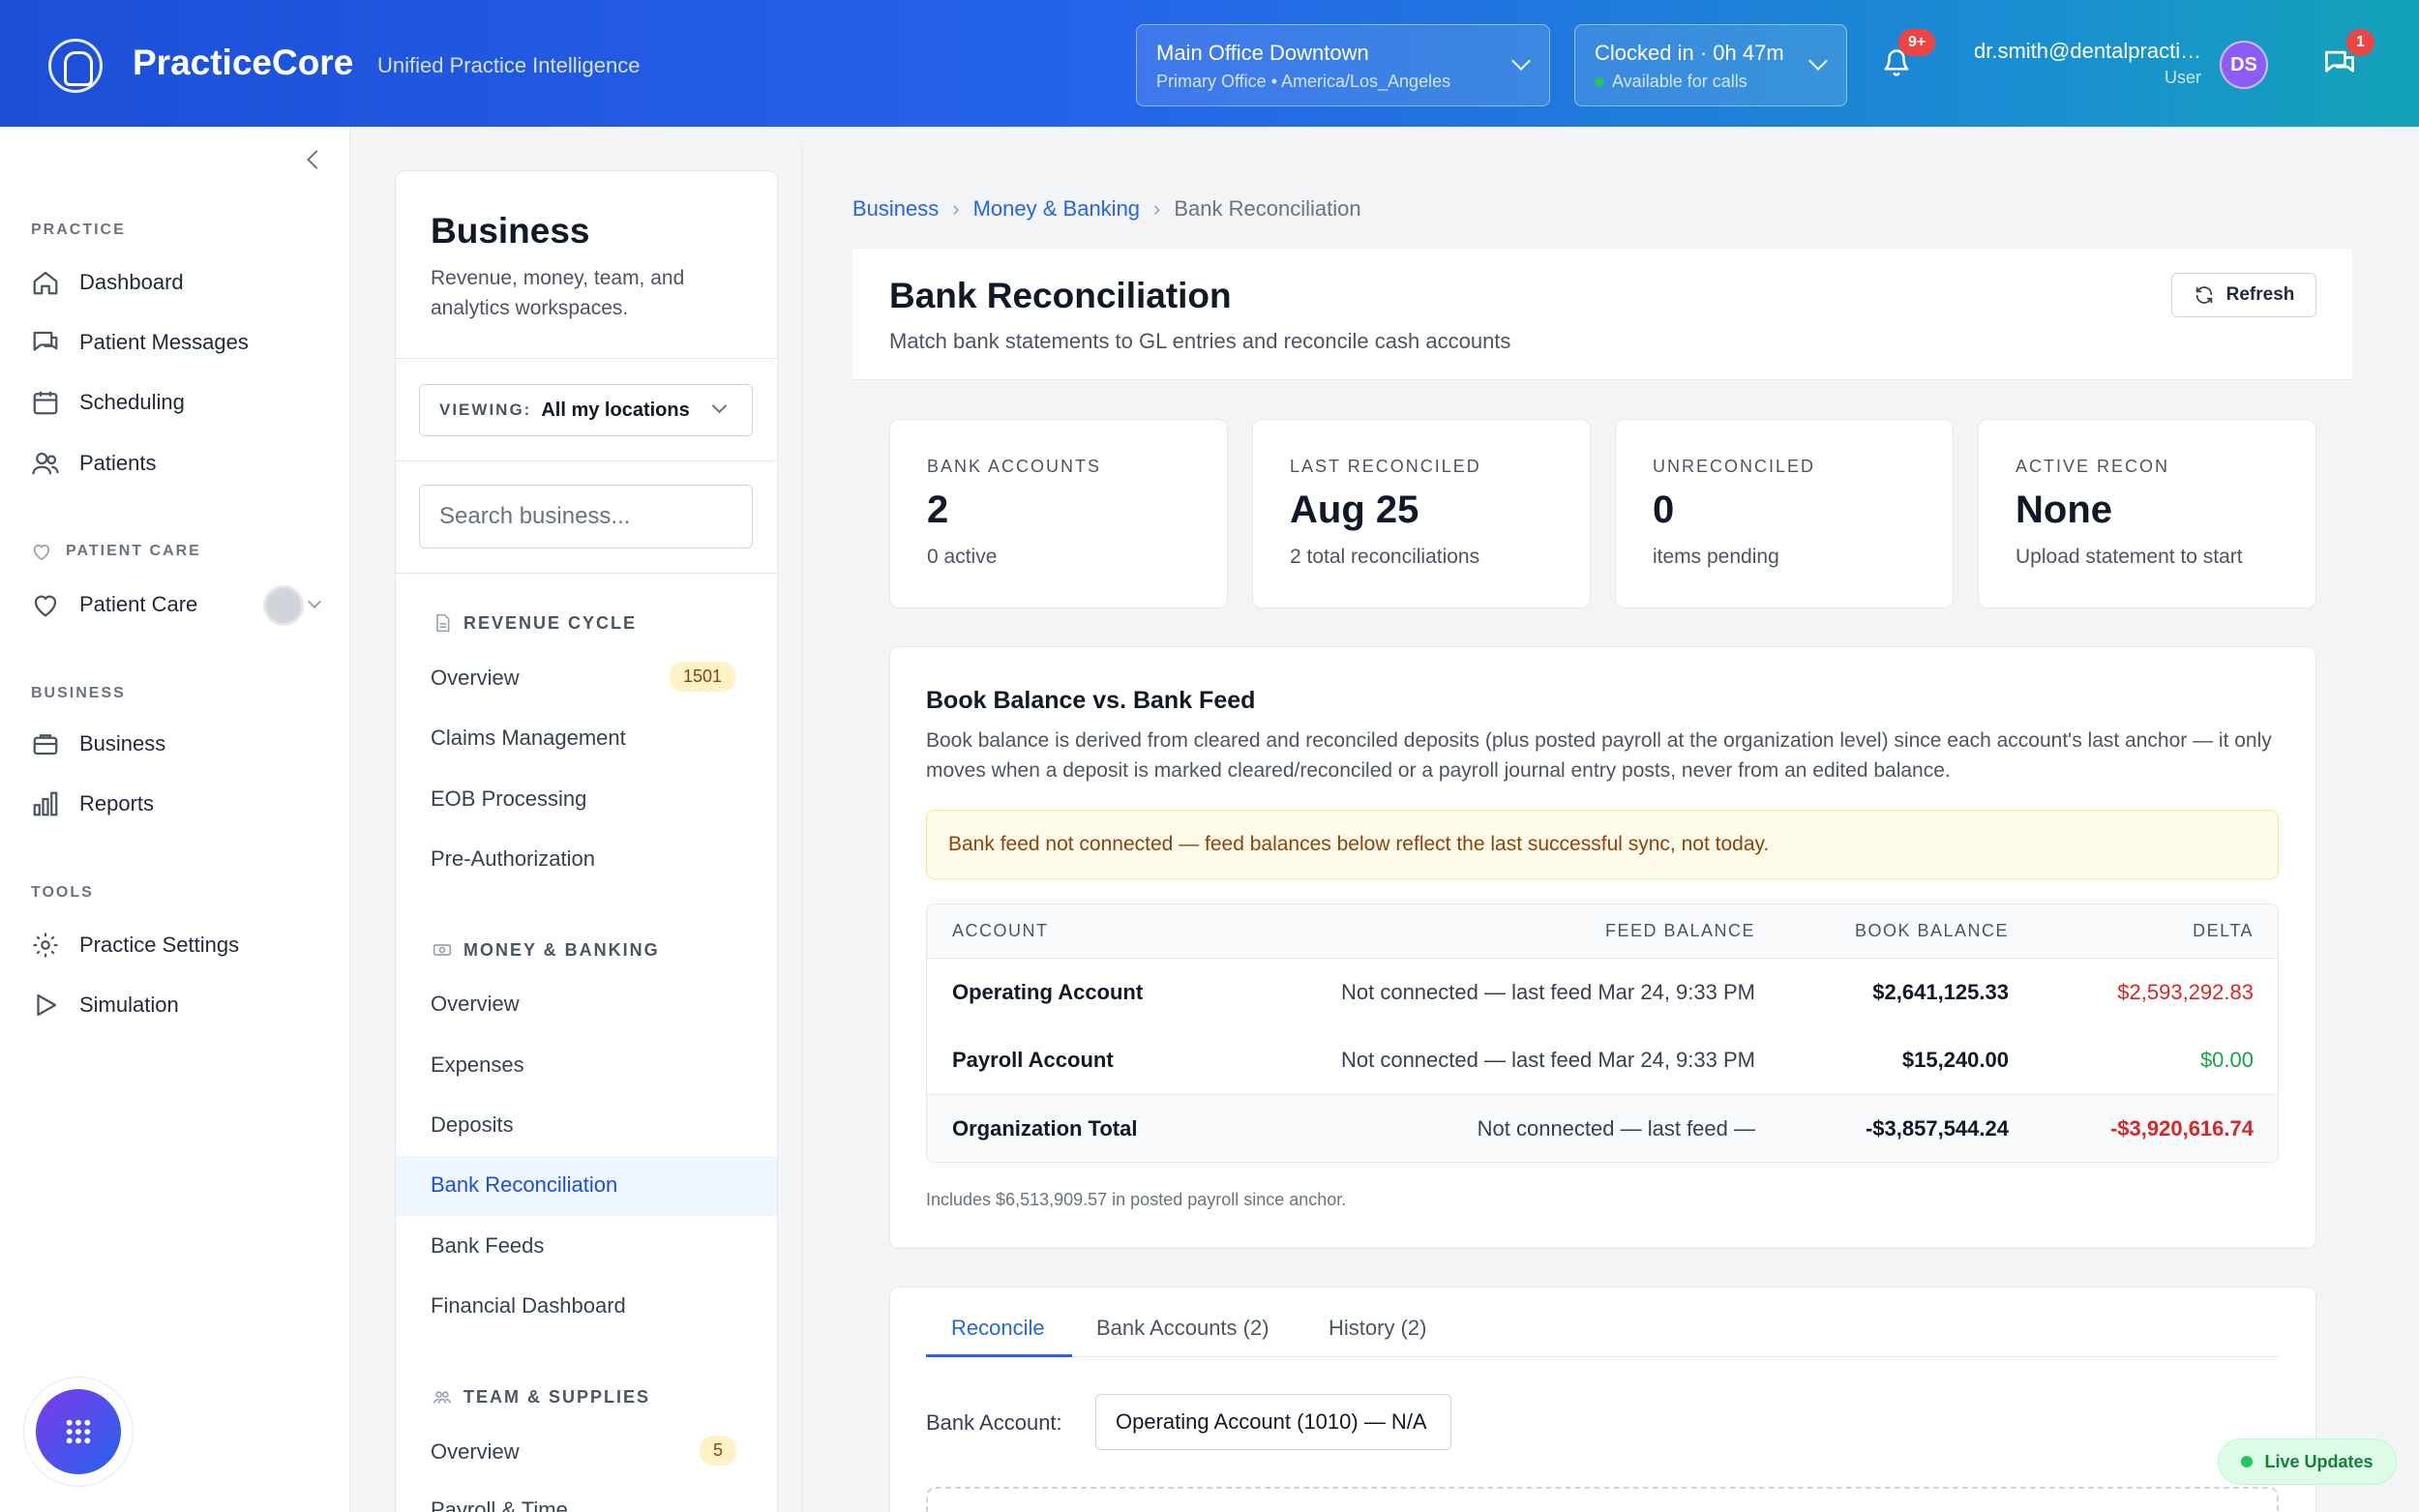 This screenshot has width=2419, height=1512. What do you see at coordinates (45, 804) in the screenshot?
I see `bar-chart-icon` at bounding box center [45, 804].